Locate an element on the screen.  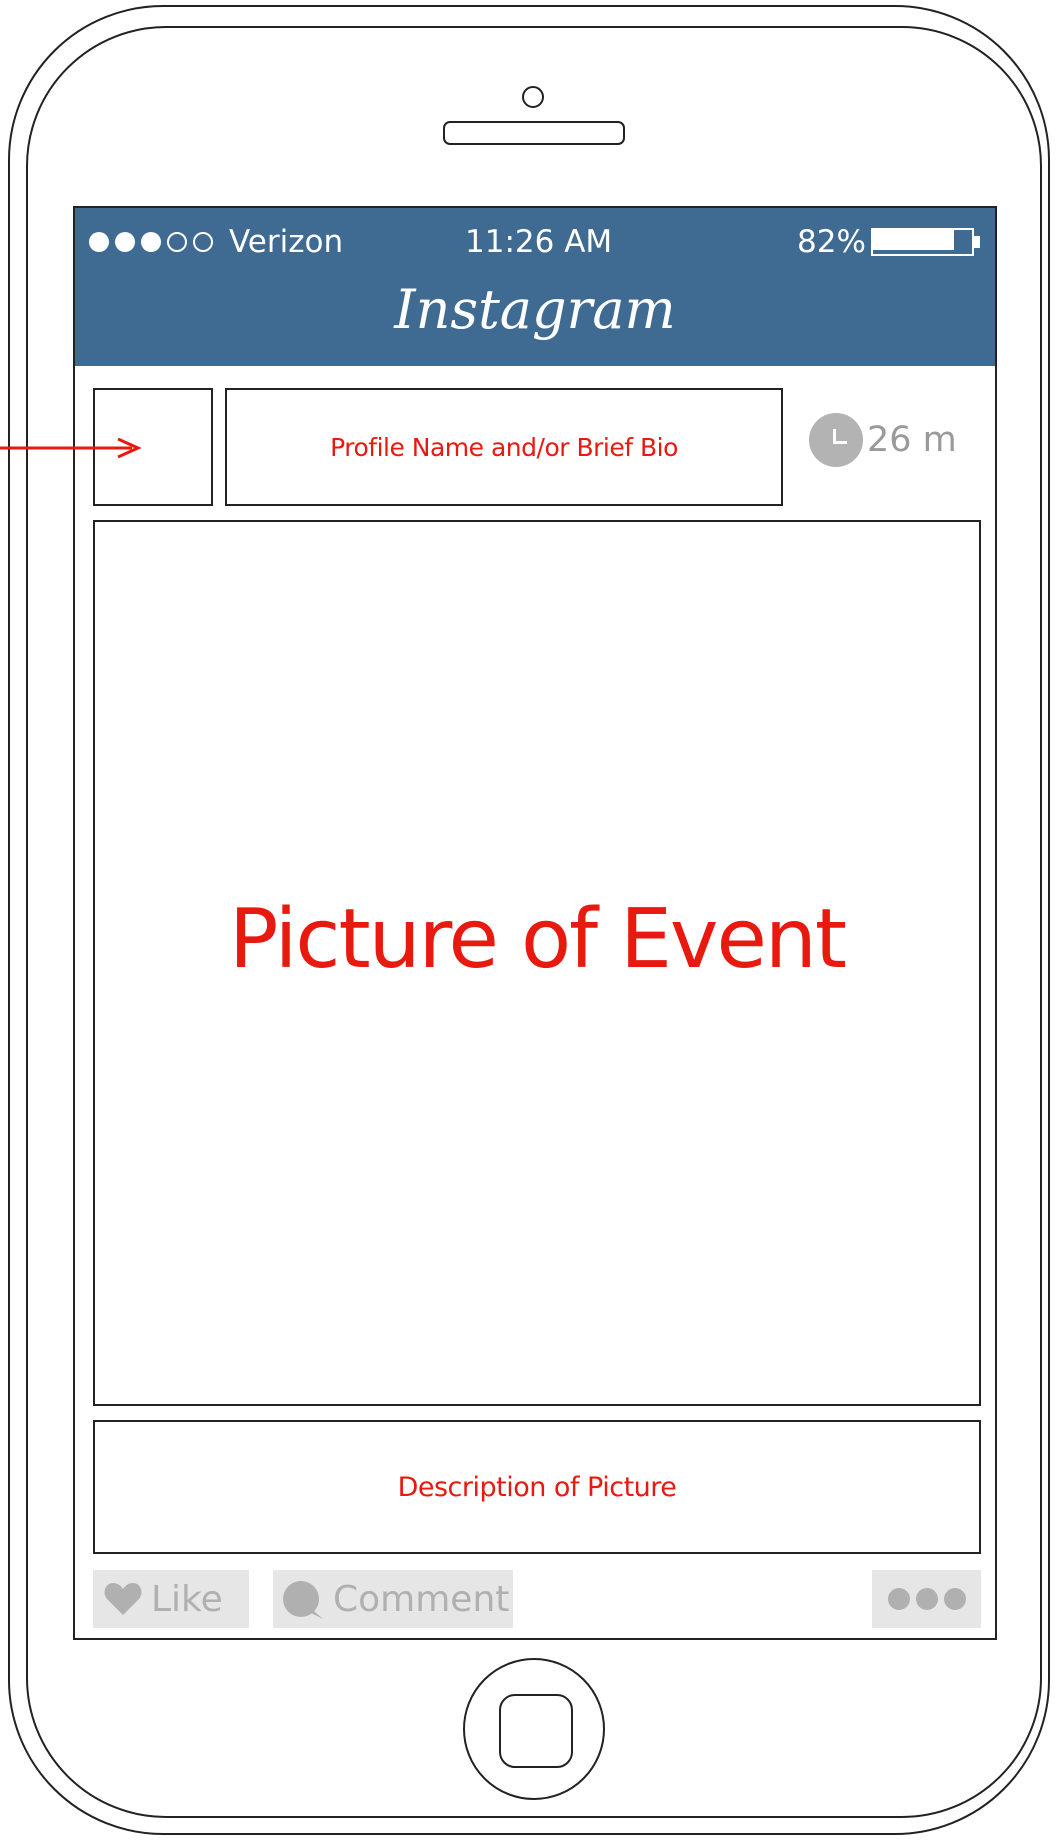
profile-name-box: Profile Name and/or Brief Bio is located at coordinates (504, 447).